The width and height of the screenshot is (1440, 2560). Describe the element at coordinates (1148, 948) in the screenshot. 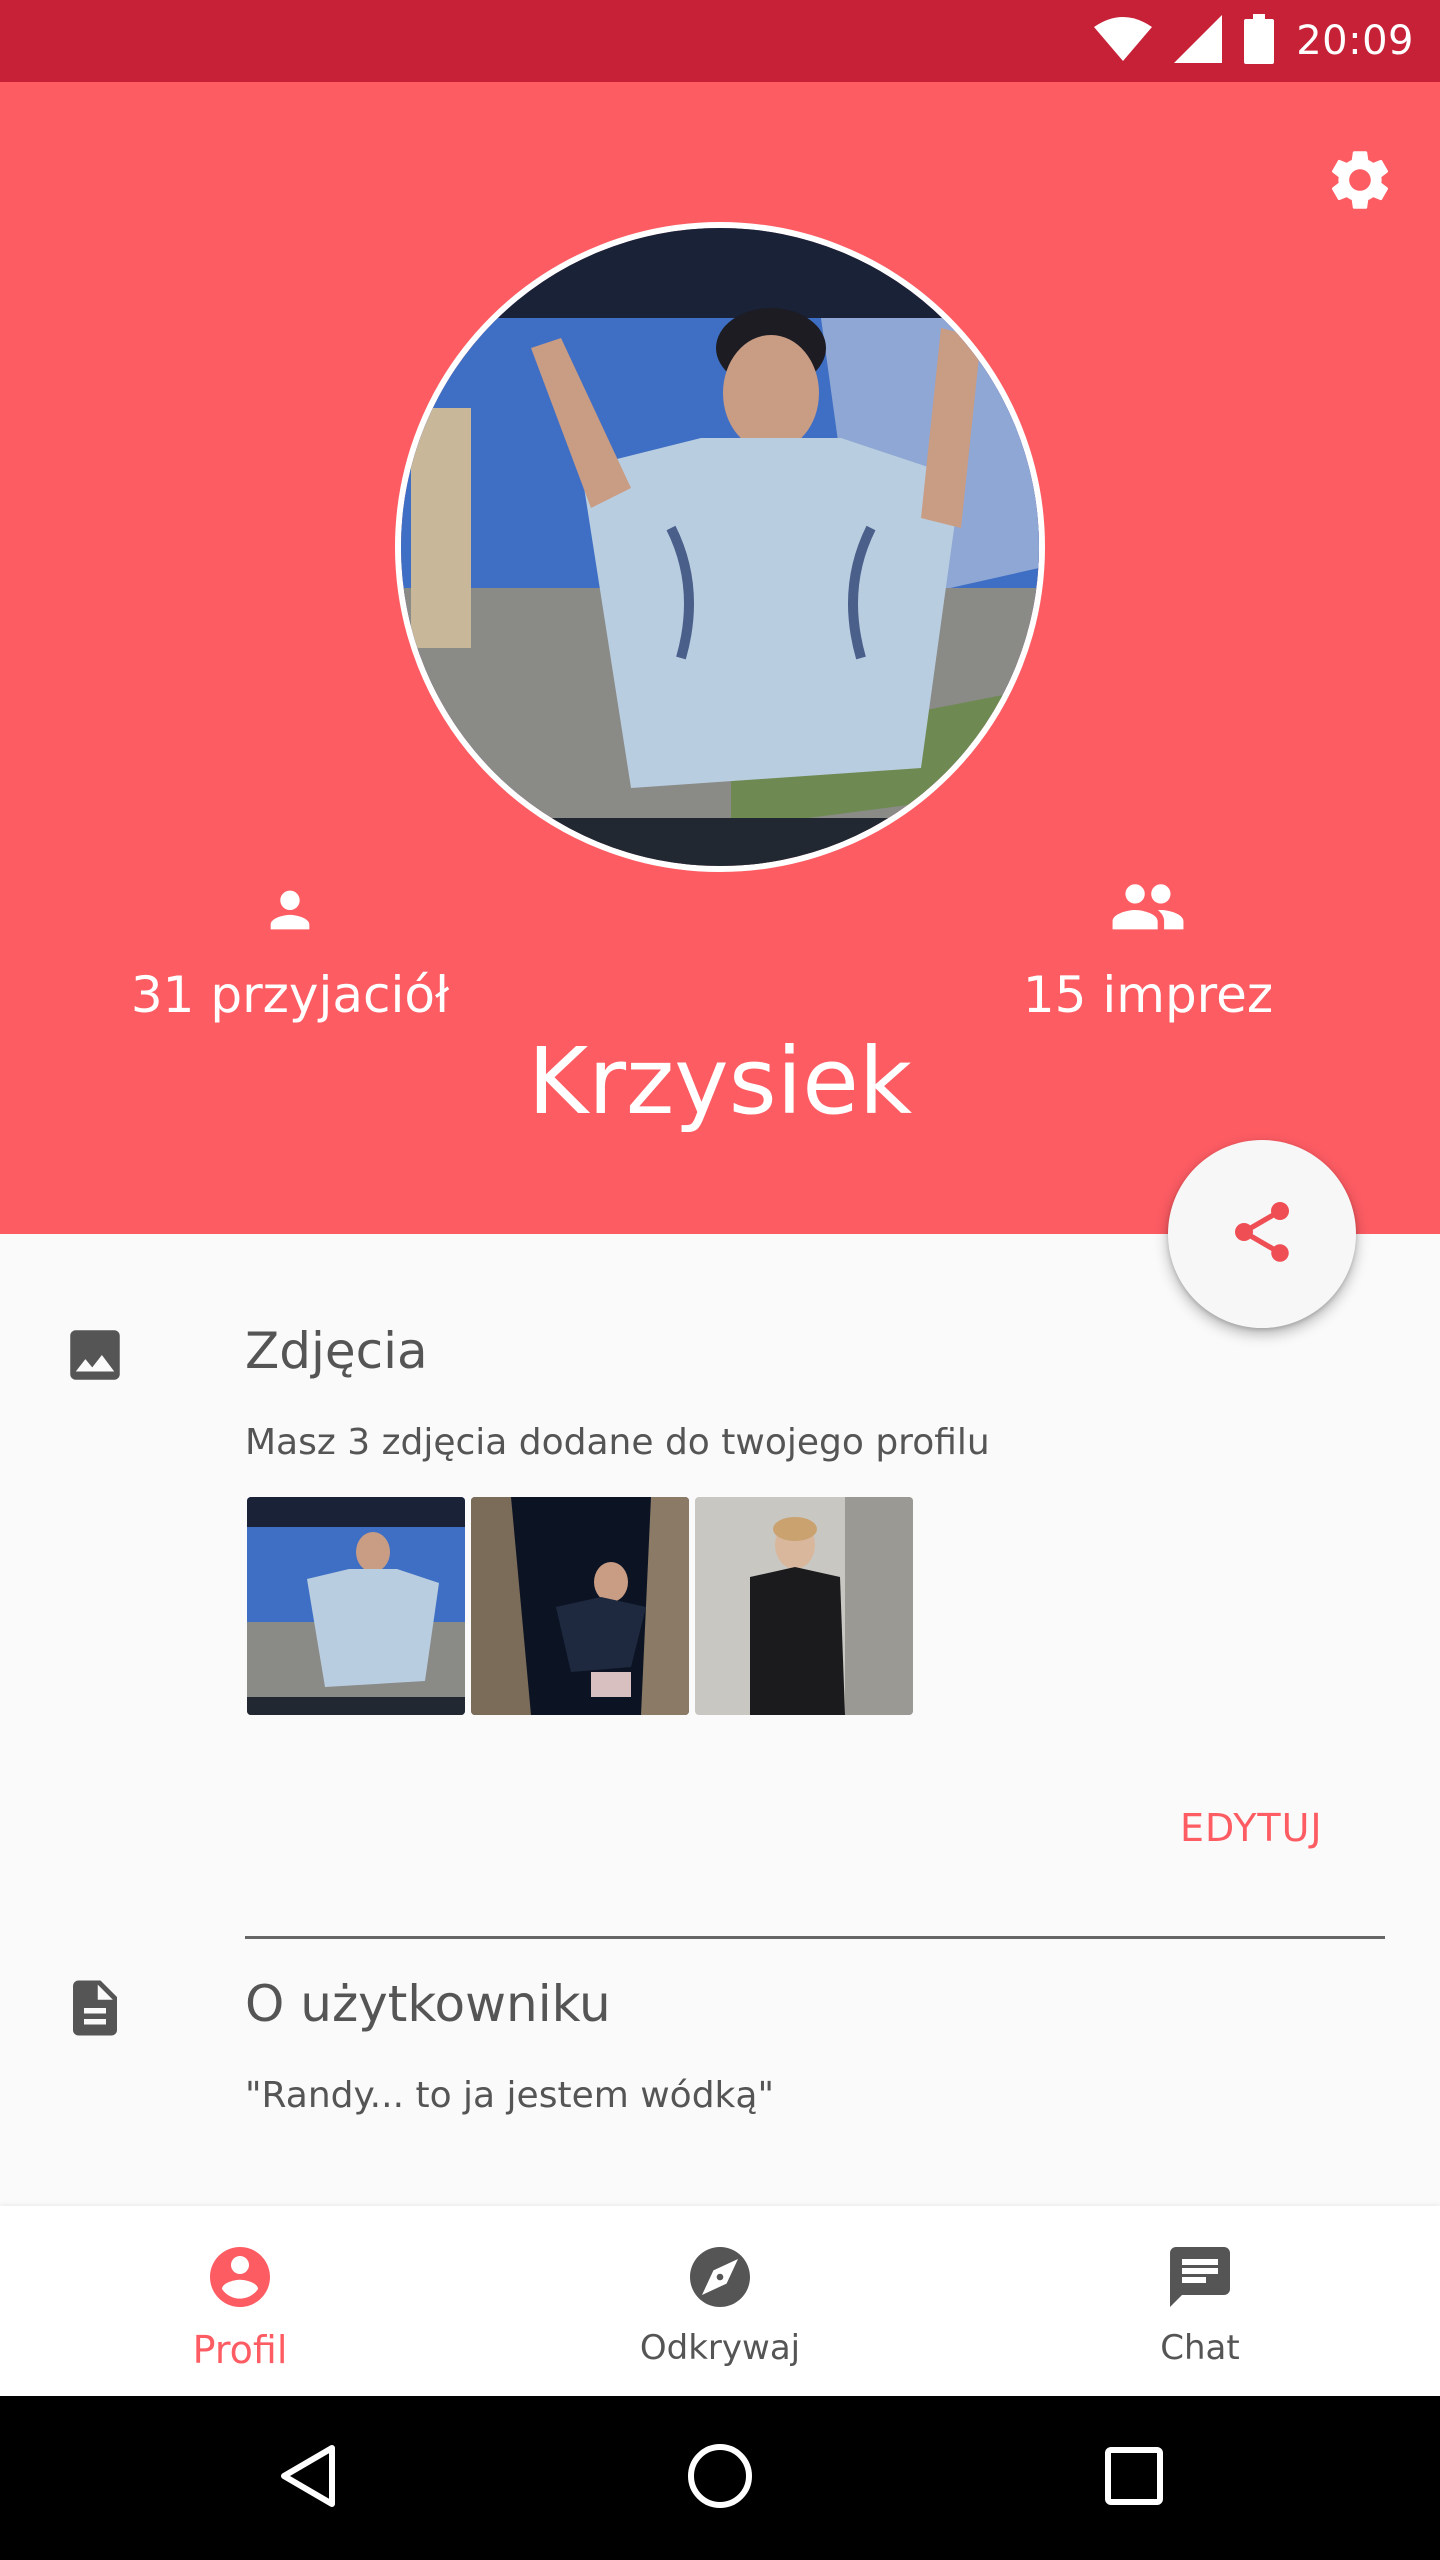

I see `parties-stat: 15 imprez` at that location.